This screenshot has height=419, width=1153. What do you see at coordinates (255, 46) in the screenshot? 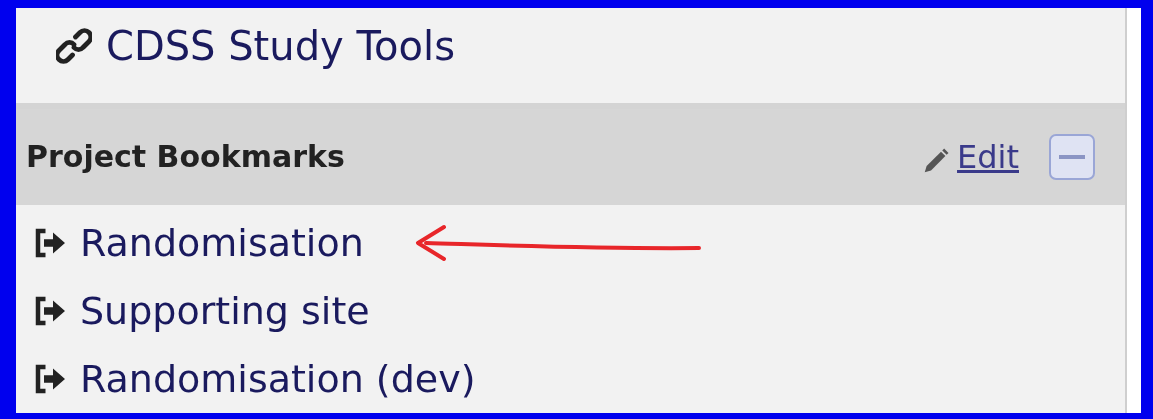
I see `tools-link: CDSS Study Tools` at bounding box center [255, 46].